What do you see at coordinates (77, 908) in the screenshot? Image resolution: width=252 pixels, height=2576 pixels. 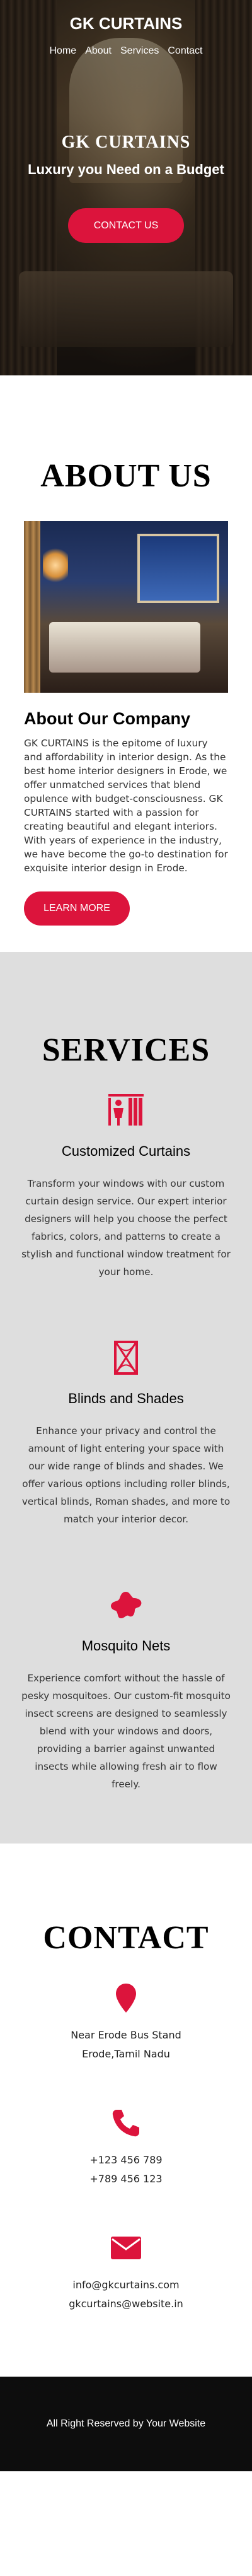 I see `learn-more-button: LEARN MORE` at bounding box center [77, 908].